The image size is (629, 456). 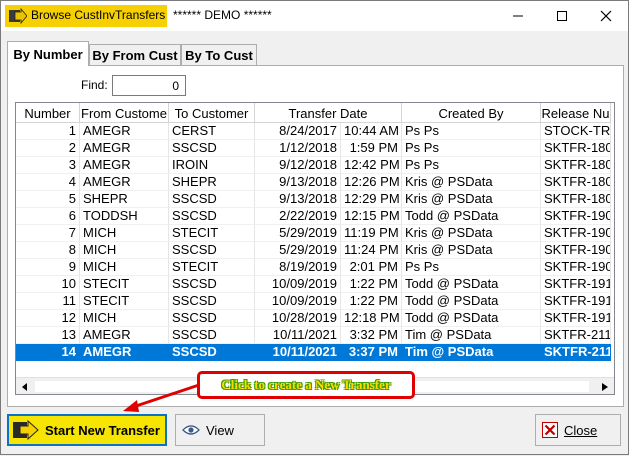 I want to click on tab-by-number: By Number, so click(x=48, y=53).